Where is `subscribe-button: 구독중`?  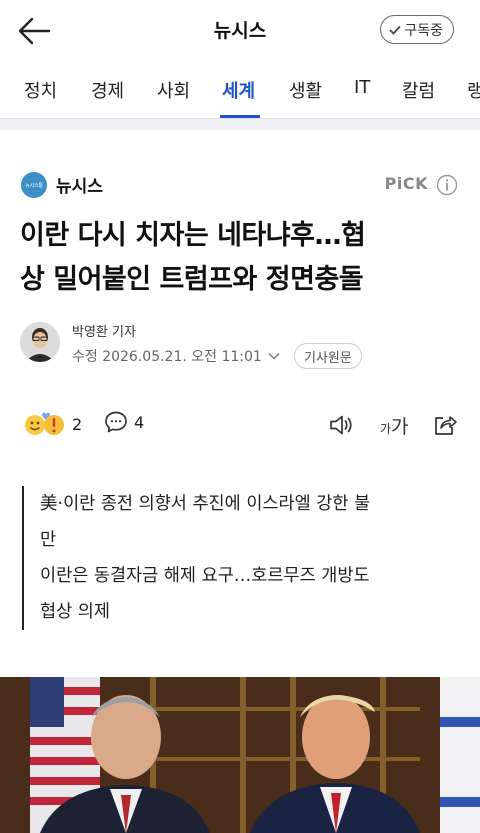
subscribe-button: 구독중 is located at coordinates (417, 29).